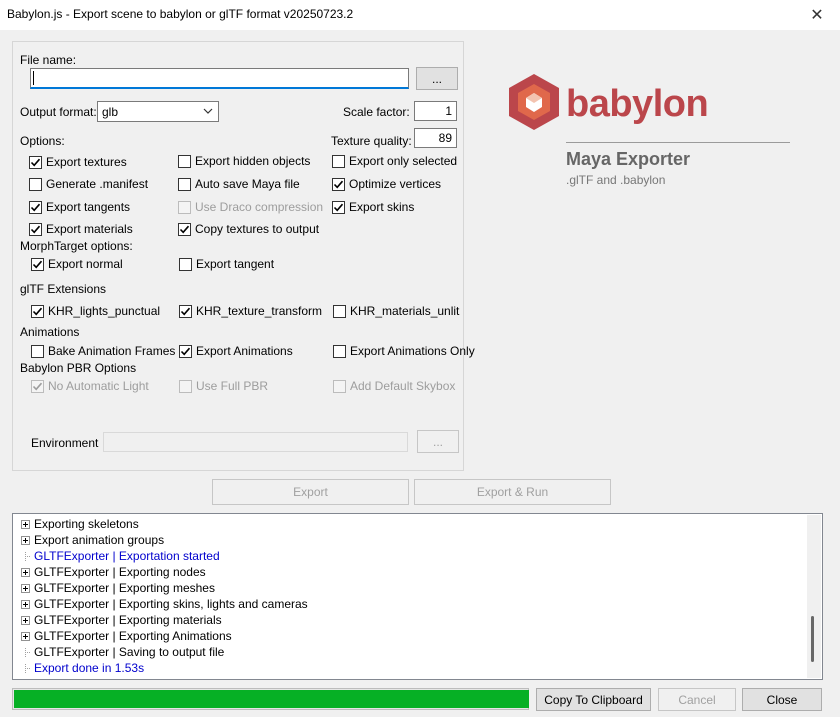 This screenshot has height=717, width=840. I want to click on gltf-extensions-label: glTF Extensions, so click(63, 289).